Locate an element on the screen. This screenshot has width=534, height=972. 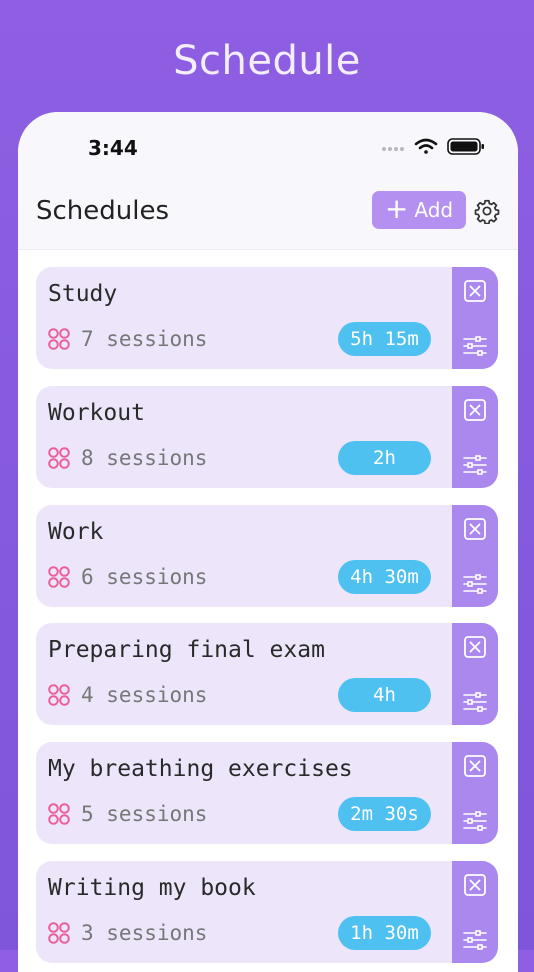
sessions-row: 4 sessions is located at coordinates (127, 695).